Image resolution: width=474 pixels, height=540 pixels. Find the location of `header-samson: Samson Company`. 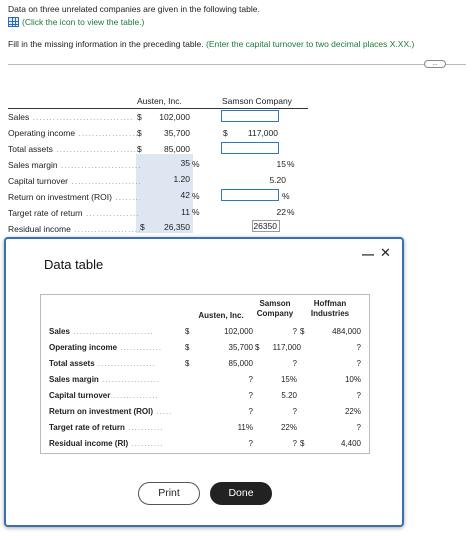

header-samson: Samson Company is located at coordinates (257, 101).